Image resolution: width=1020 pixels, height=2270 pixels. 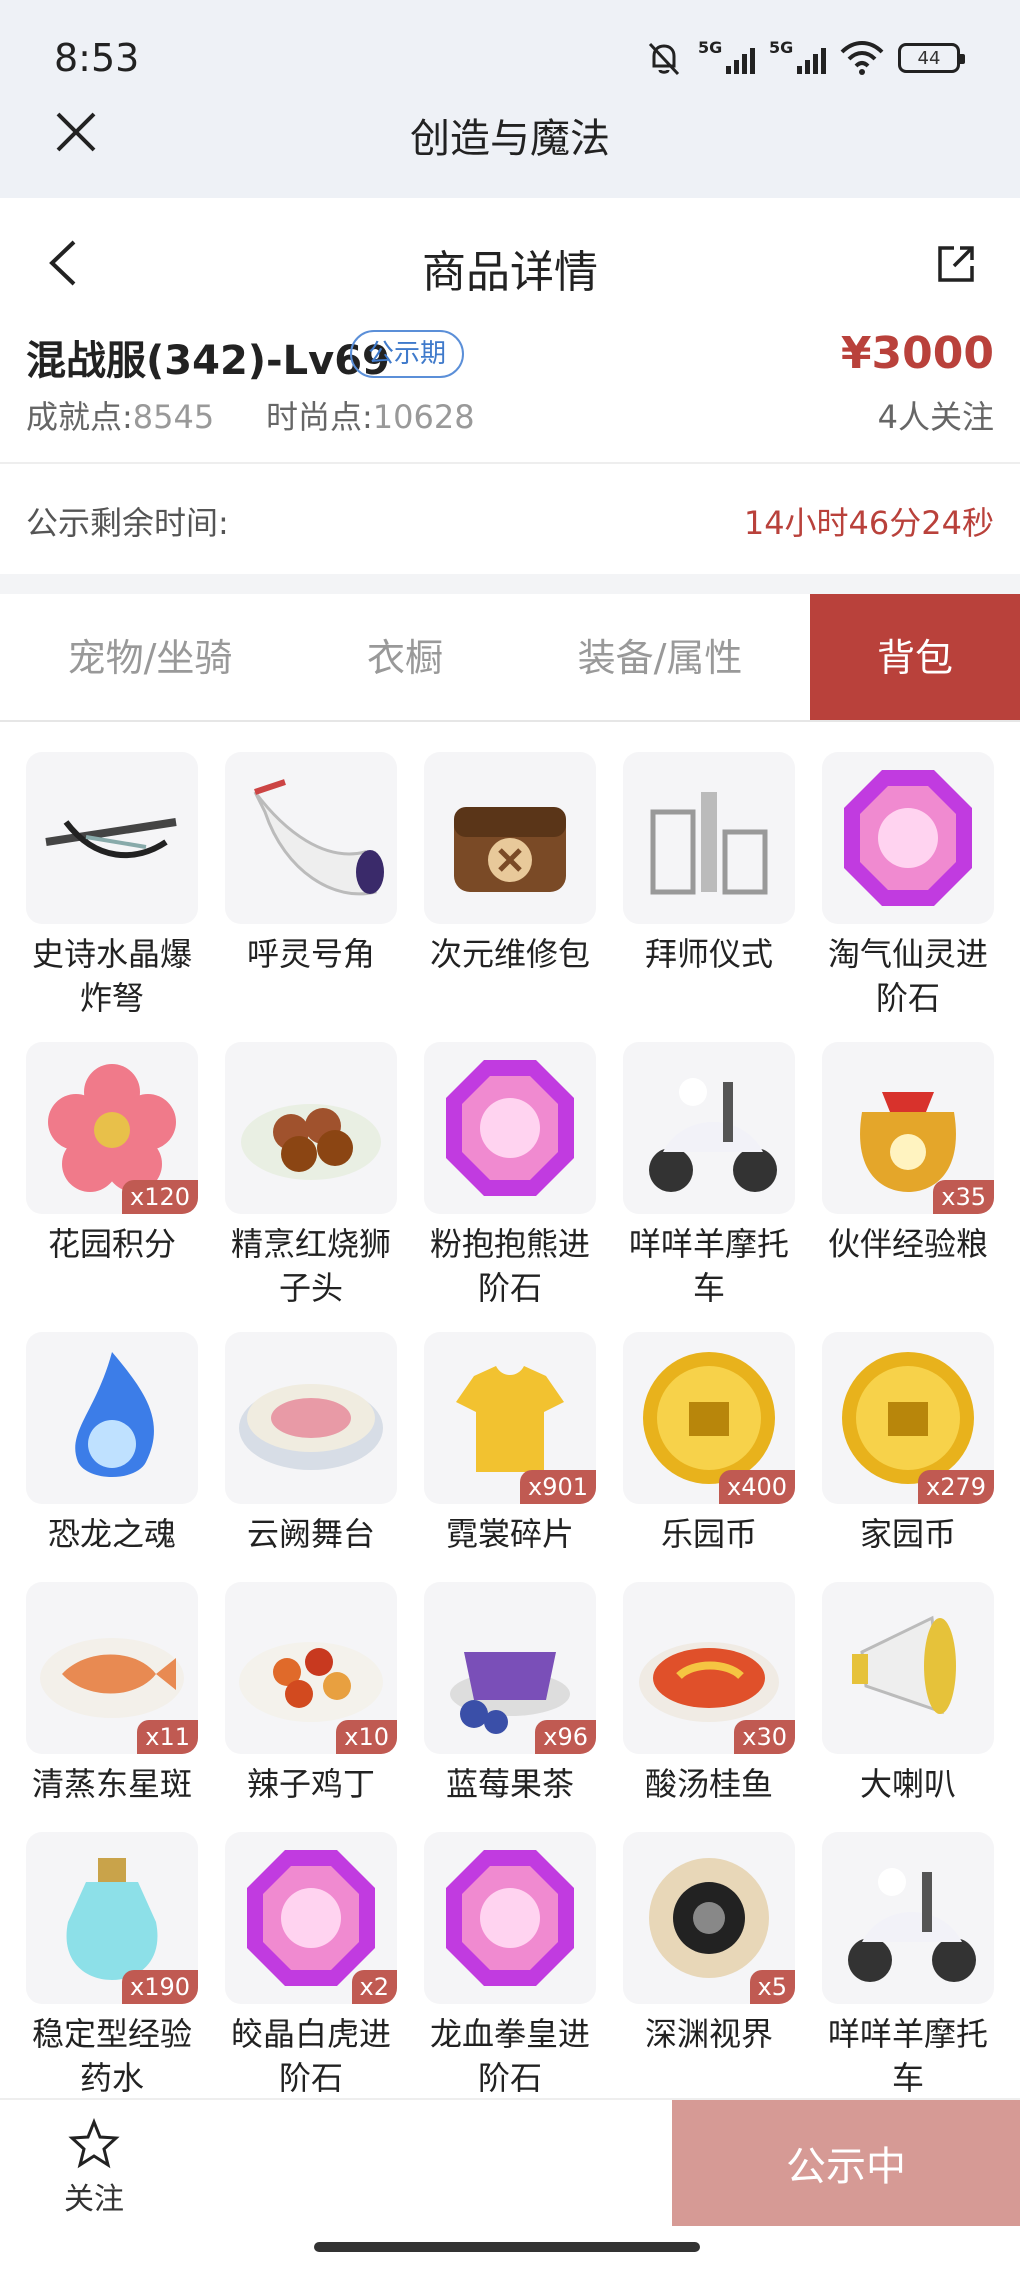 I want to click on tab-wardrobe: 衣橱, so click(x=405, y=657).